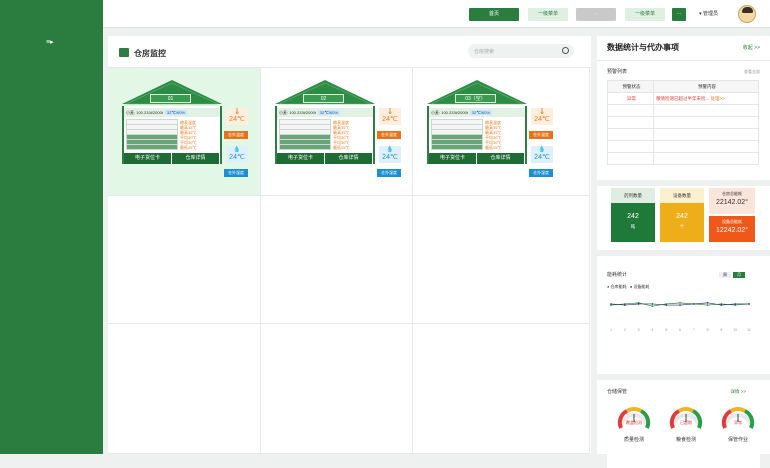 This screenshot has width=770, height=468. Describe the element at coordinates (752, 72) in the screenshot. I see `alert-more: 查看全部` at that location.